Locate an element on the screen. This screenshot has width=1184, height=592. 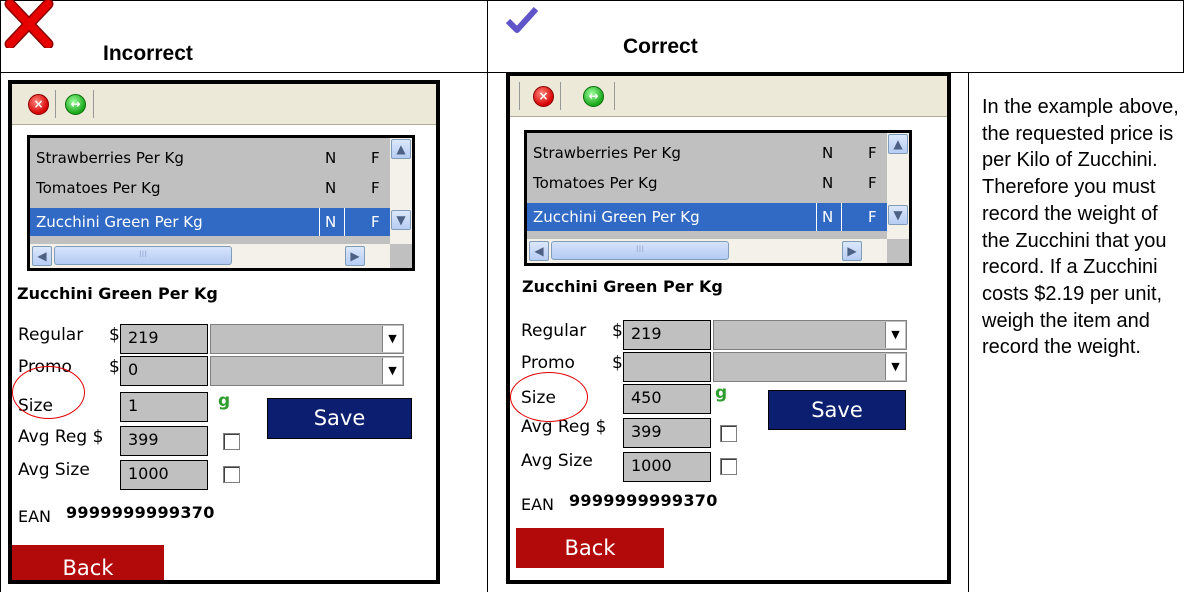
avg-reg-label: Avg Reg $ is located at coordinates (61, 437).